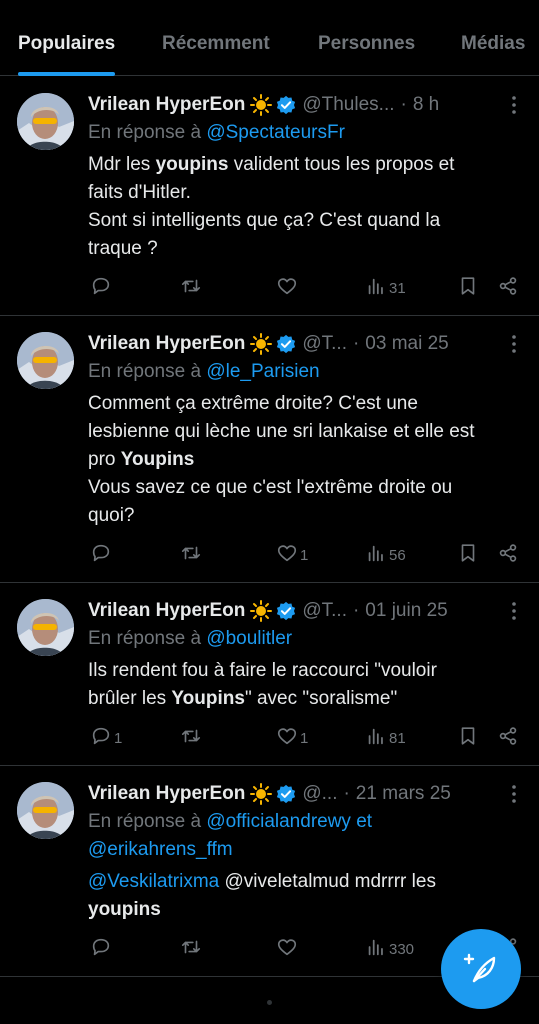  What do you see at coordinates (493, 43) in the screenshot?
I see `tab-label: Médias` at bounding box center [493, 43].